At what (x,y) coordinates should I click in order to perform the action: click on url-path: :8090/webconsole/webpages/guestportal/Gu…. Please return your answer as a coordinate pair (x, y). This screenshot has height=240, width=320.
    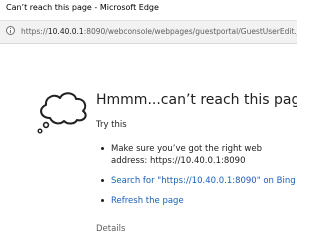
    Looking at the image, I should click on (190, 31).